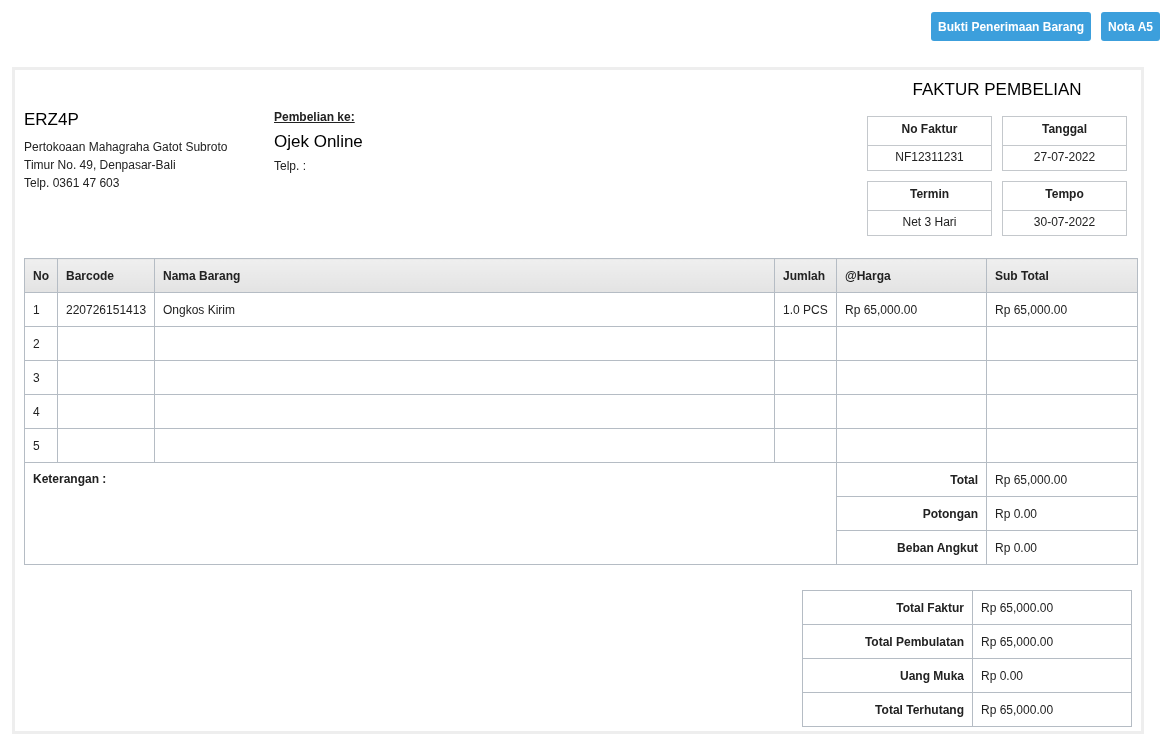 The image size is (1162, 745). I want to click on summary-label: Total, so click(911, 479).